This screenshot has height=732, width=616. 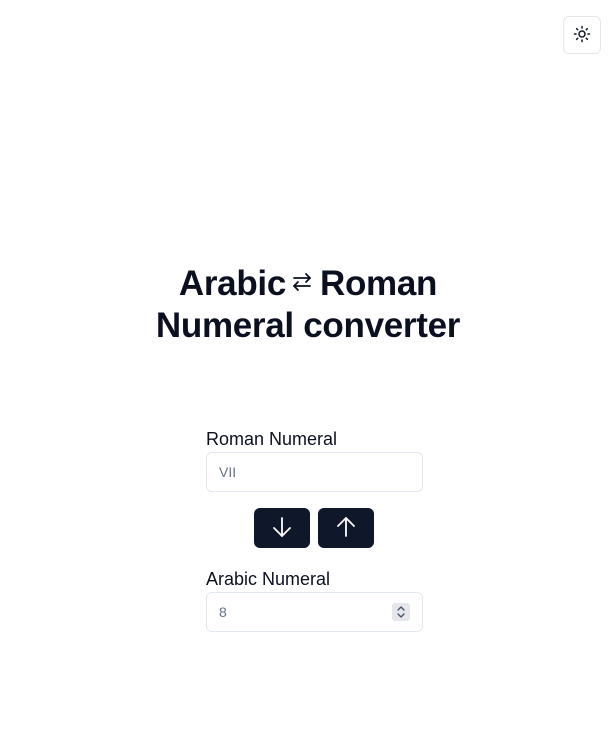 I want to click on page-title: Arabic Roman Numeral converter, so click(x=308, y=305).